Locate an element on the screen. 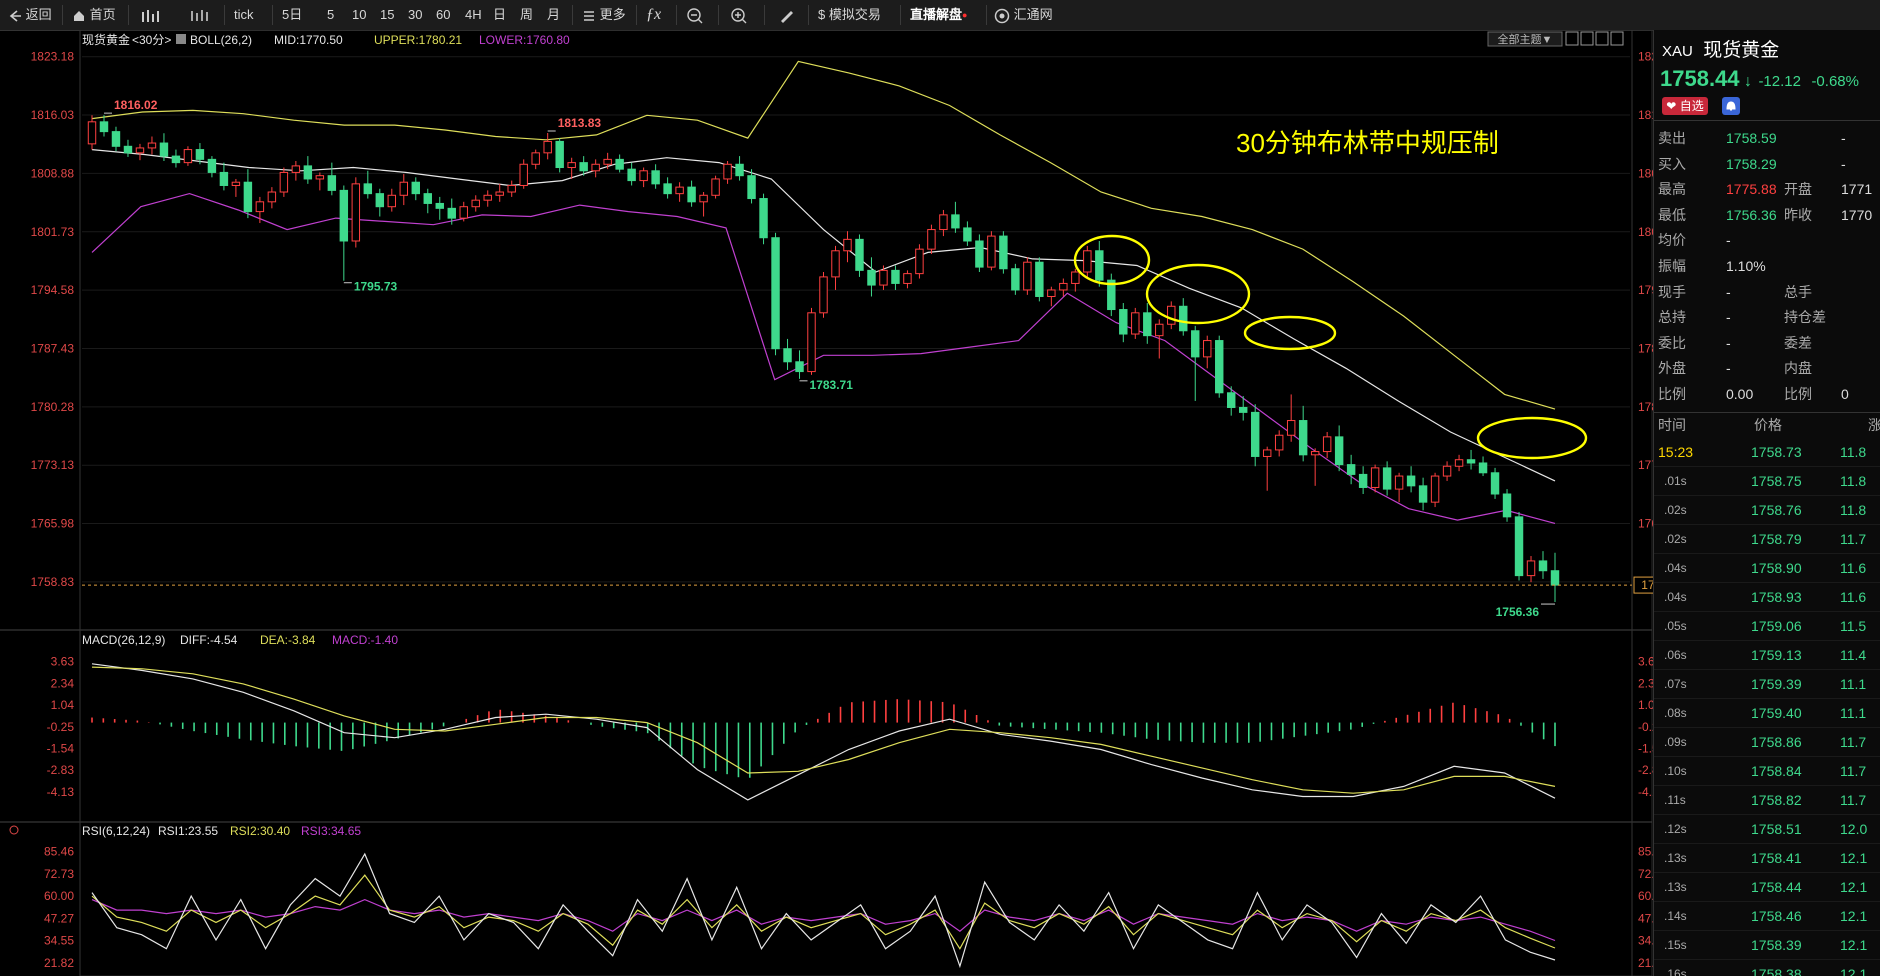 The height and width of the screenshot is (976, 1880). tick-time: .09s is located at coordinates (1675, 741).